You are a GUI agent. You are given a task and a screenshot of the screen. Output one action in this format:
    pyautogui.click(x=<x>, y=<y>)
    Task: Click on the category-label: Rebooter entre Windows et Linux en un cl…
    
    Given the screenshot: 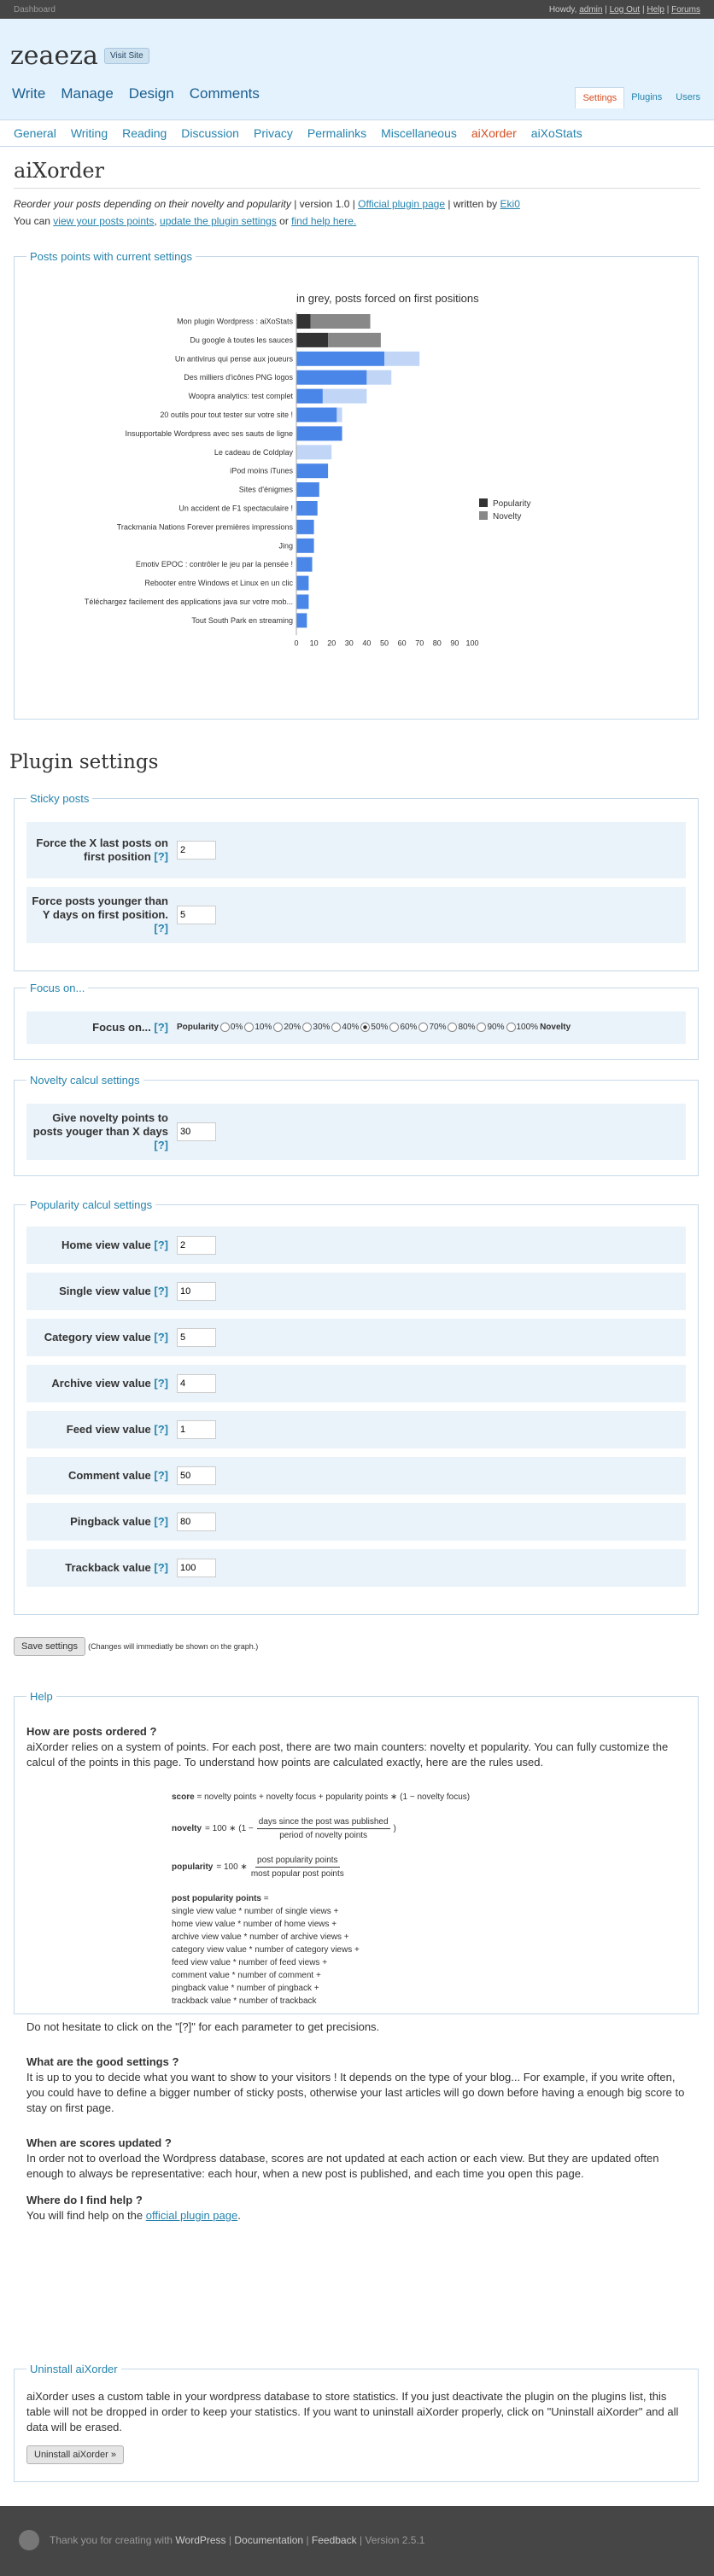 What is the action you would take?
    pyautogui.click(x=218, y=583)
    